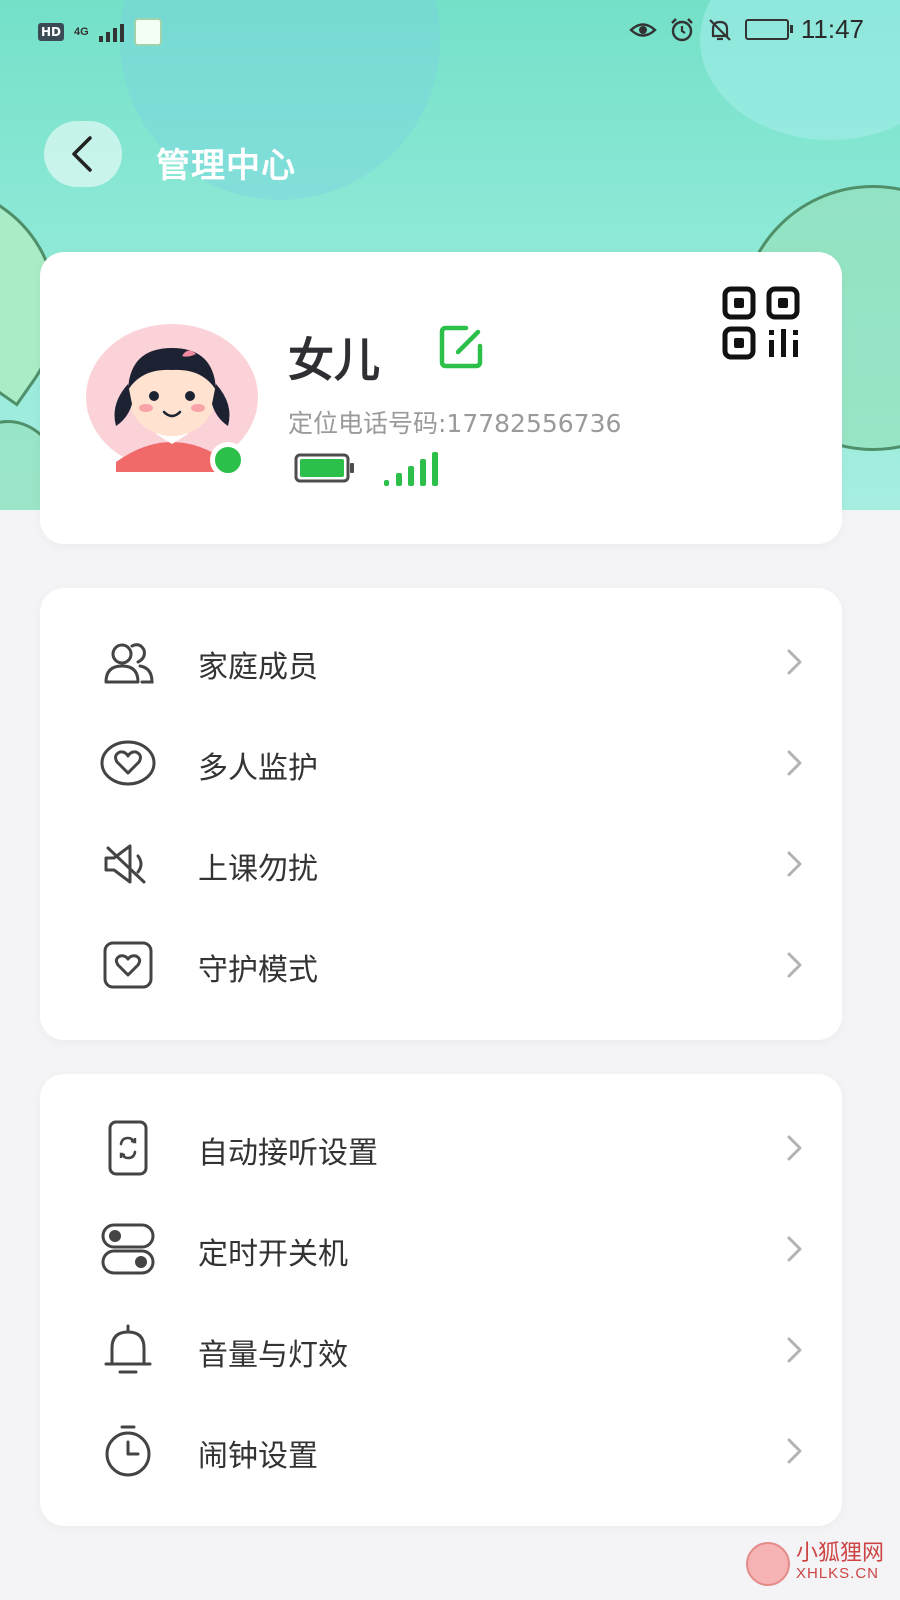 Image resolution: width=900 pixels, height=1600 pixels. I want to click on device-signal-icon, so click(411, 469).